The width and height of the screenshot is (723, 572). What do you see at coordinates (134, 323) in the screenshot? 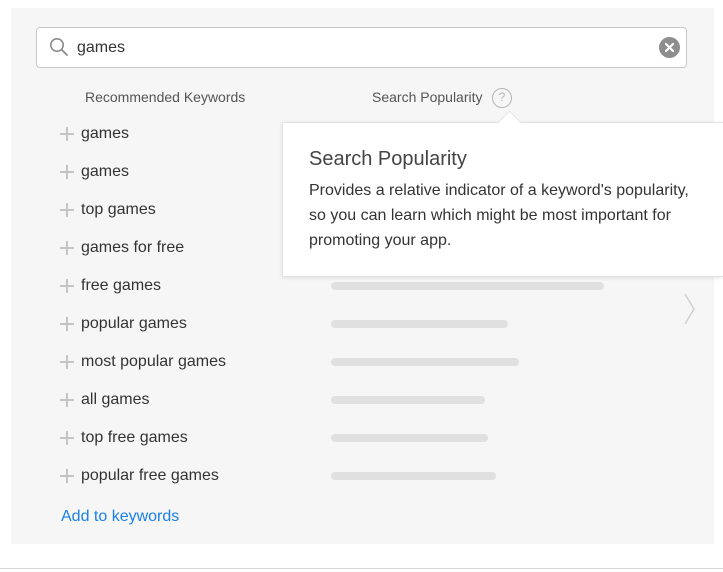
I see `keyword-label: popular games` at bounding box center [134, 323].